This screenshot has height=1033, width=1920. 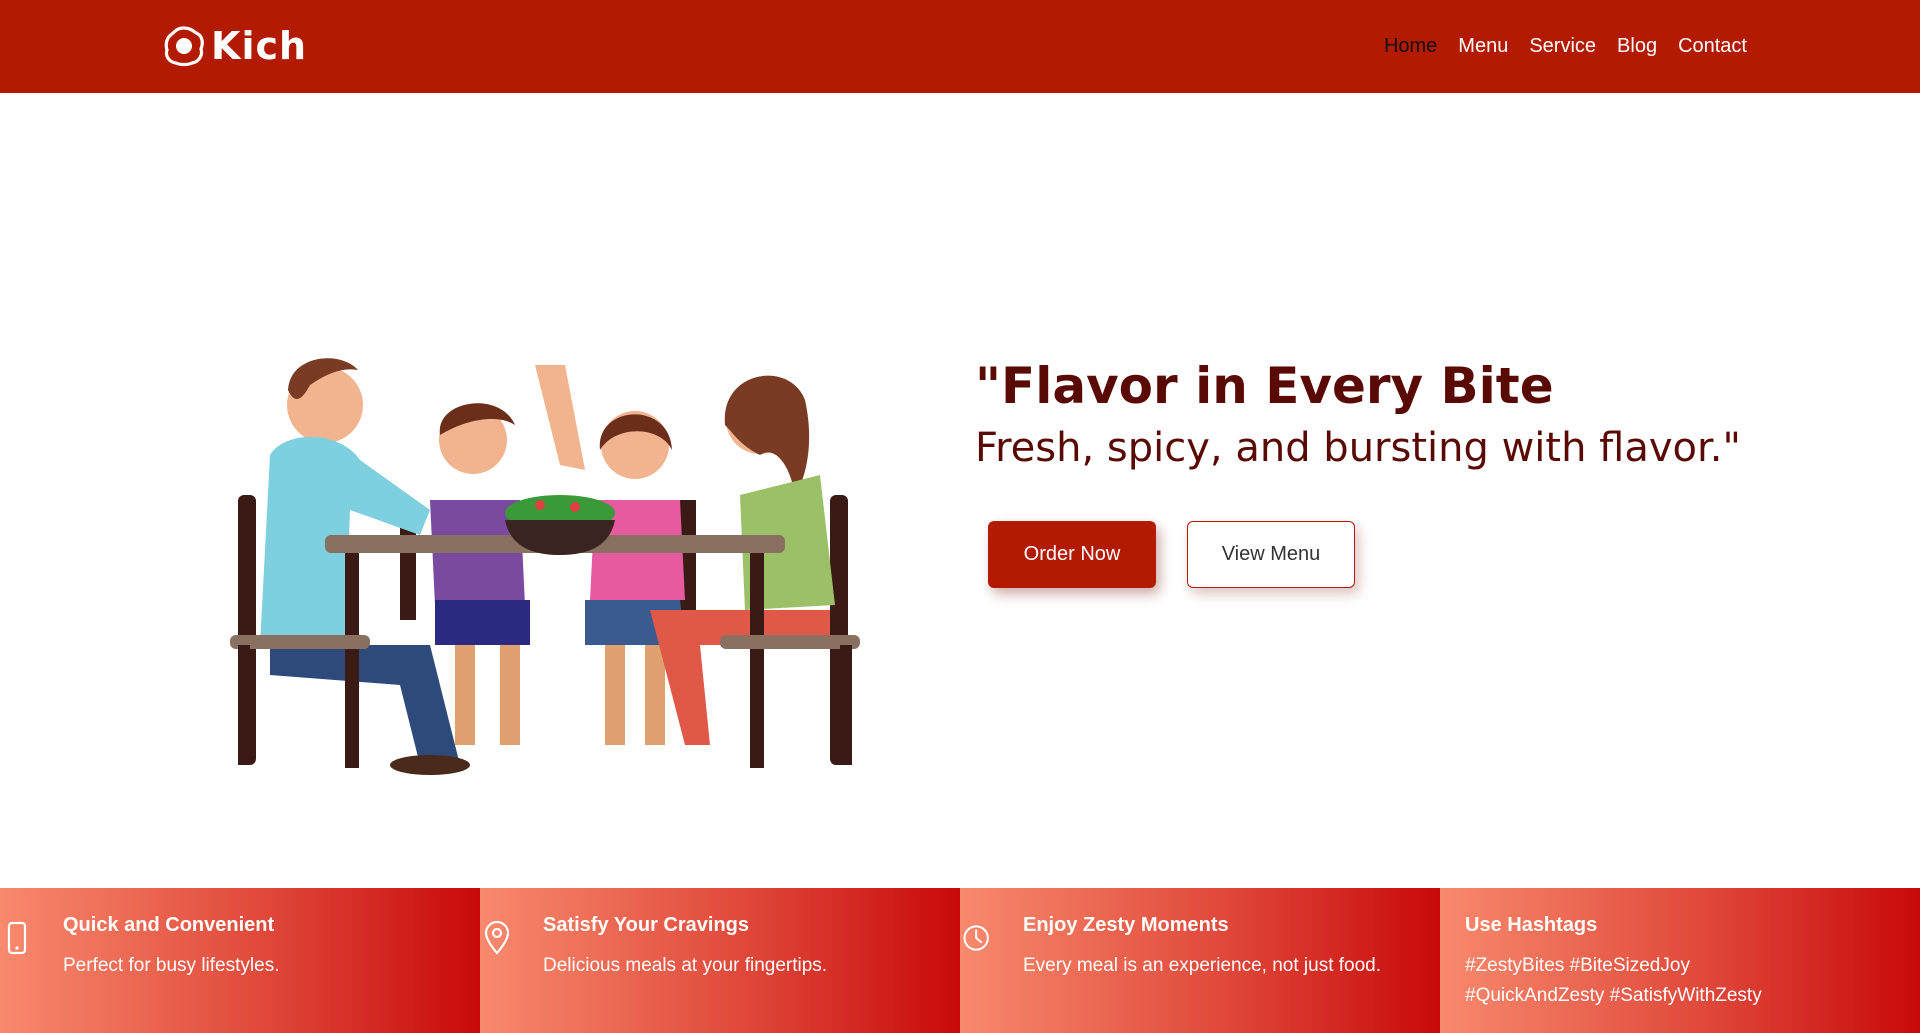 What do you see at coordinates (1126, 925) in the screenshot?
I see `feature-title: Enjoy Zesty Moments` at bounding box center [1126, 925].